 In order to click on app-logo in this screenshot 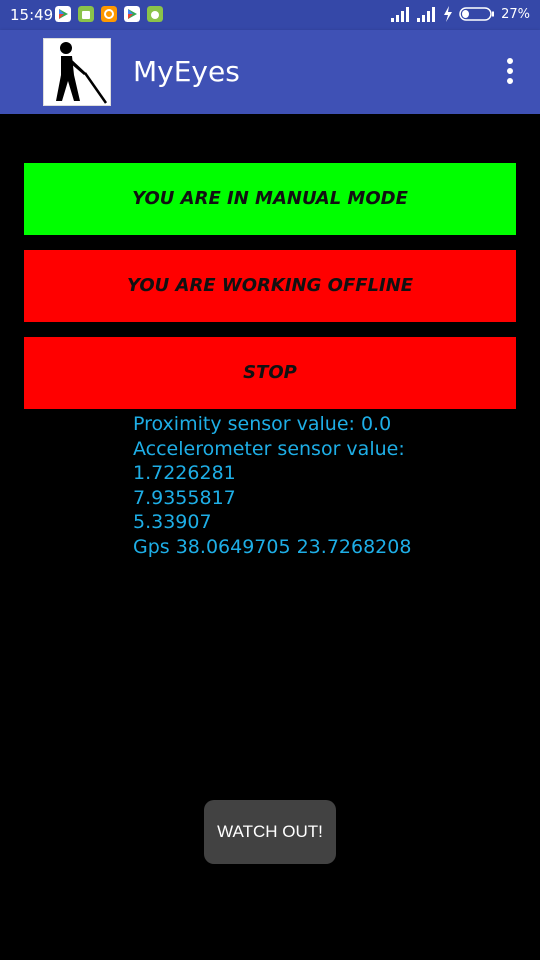, I will do `click(77, 72)`.